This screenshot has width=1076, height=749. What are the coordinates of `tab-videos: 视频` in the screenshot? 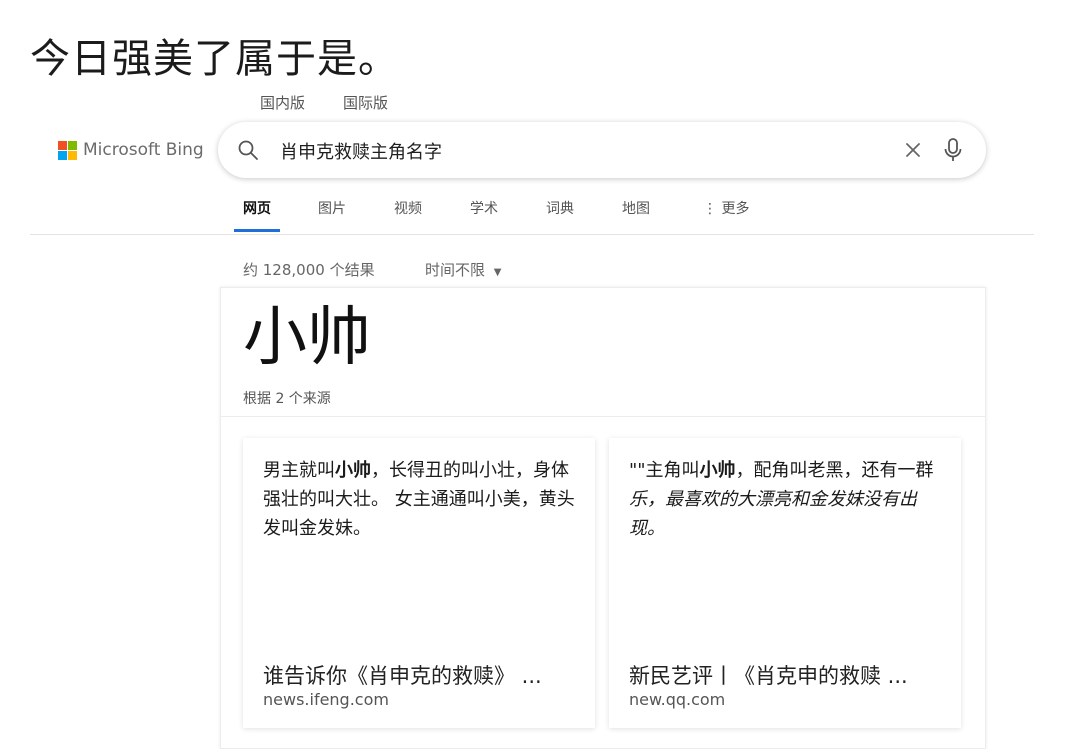 It's located at (408, 208).